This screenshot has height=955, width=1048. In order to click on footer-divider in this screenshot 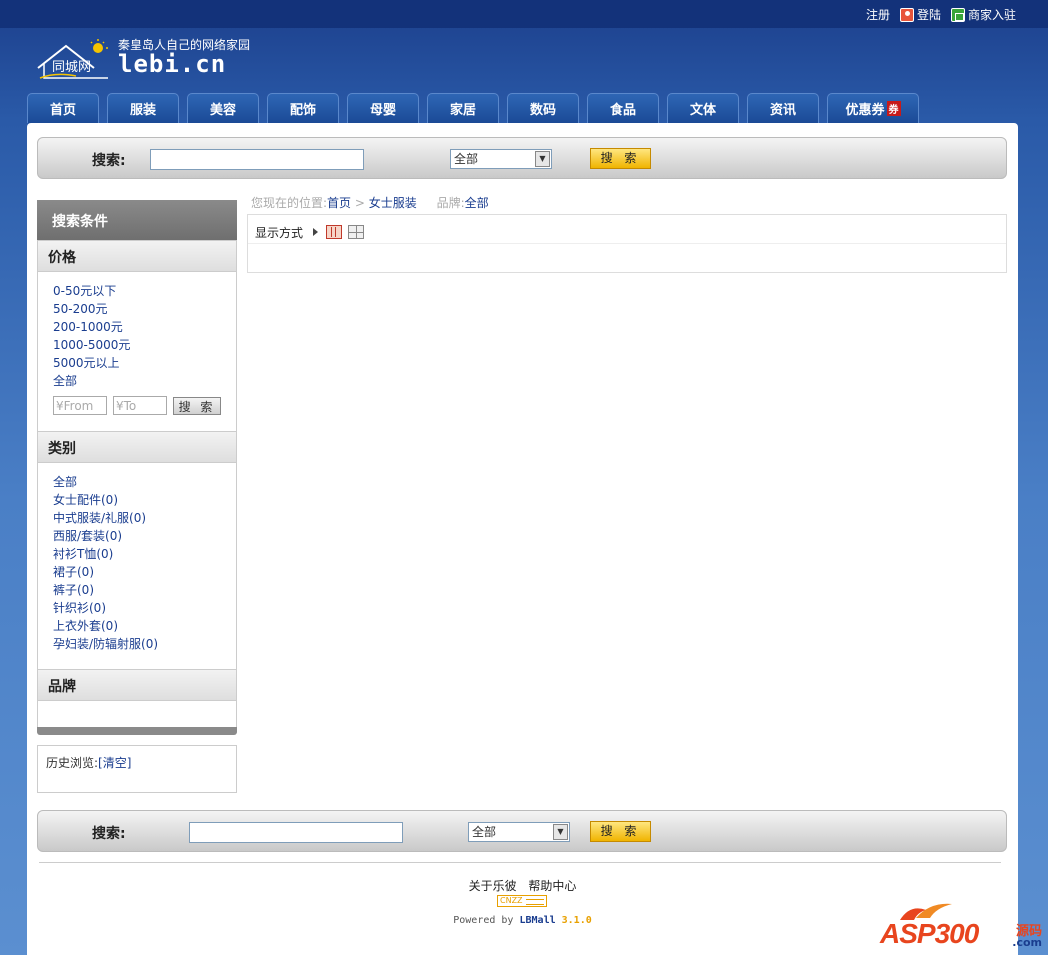, I will do `click(520, 862)`.